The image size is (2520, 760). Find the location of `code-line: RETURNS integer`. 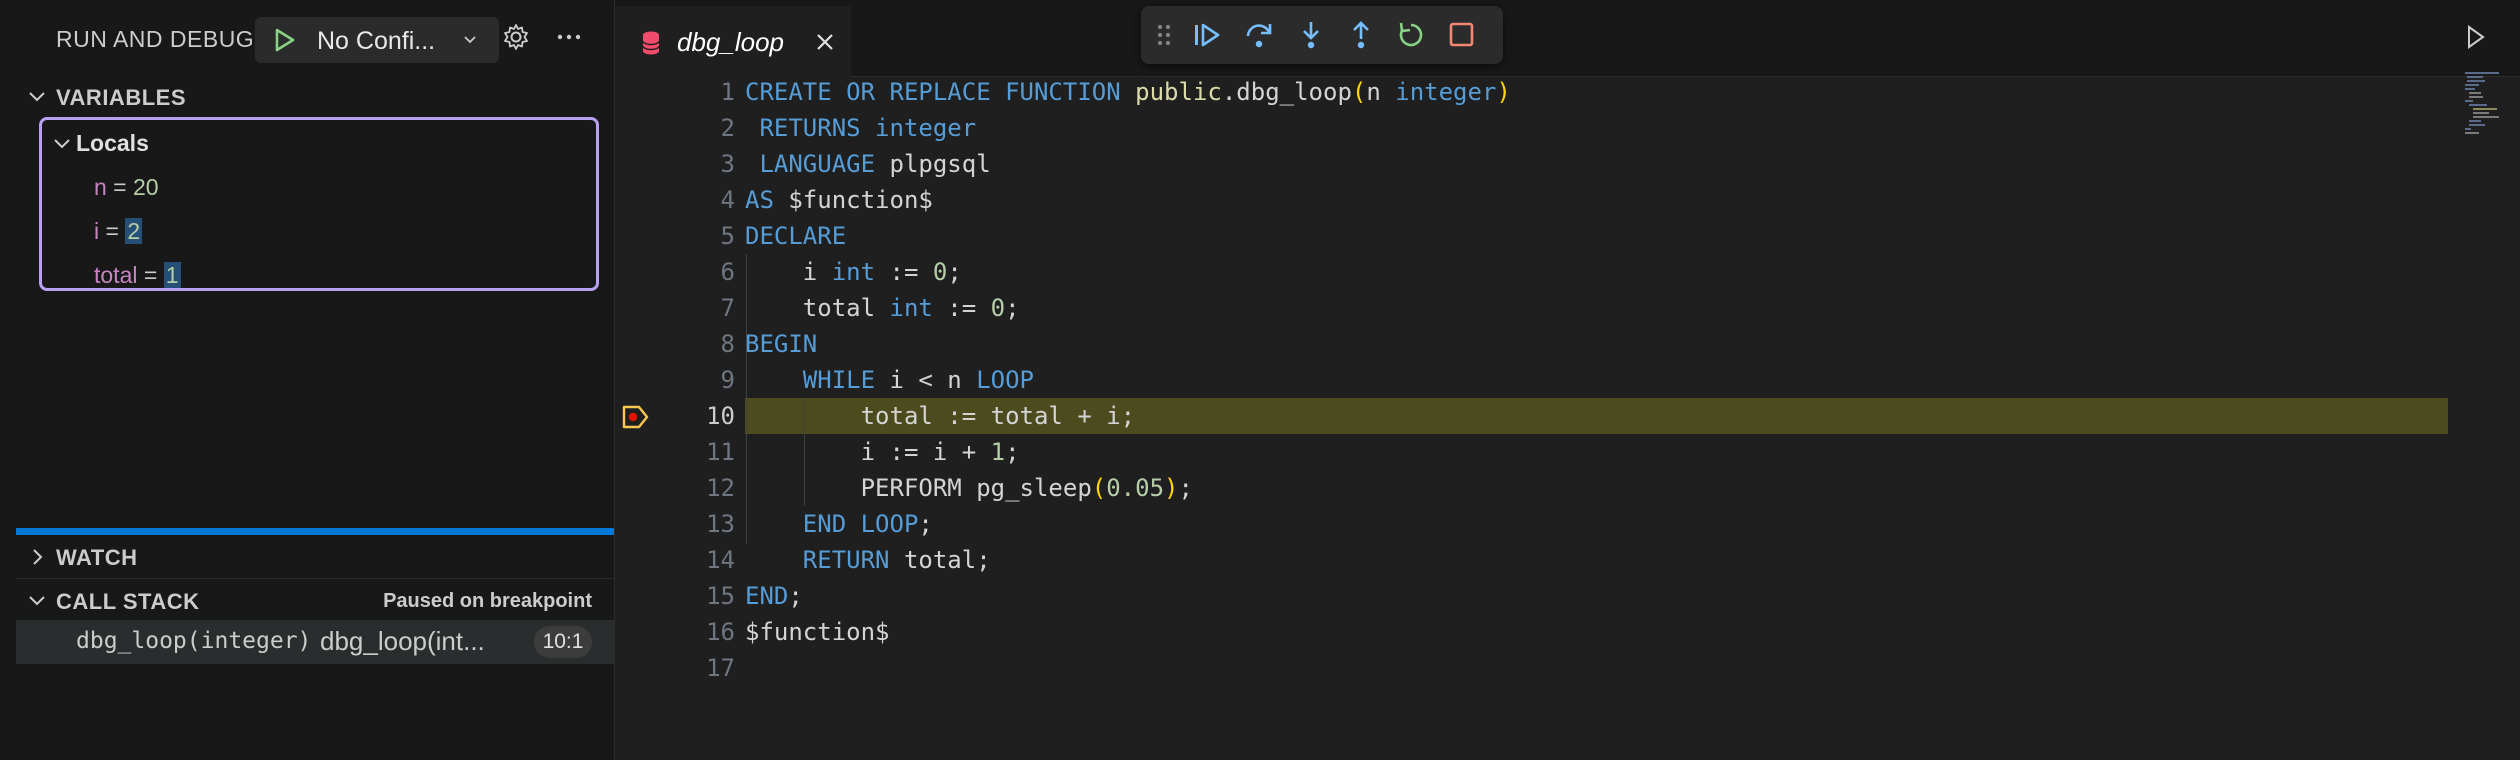

code-line: RETURNS integer is located at coordinates (860, 128).